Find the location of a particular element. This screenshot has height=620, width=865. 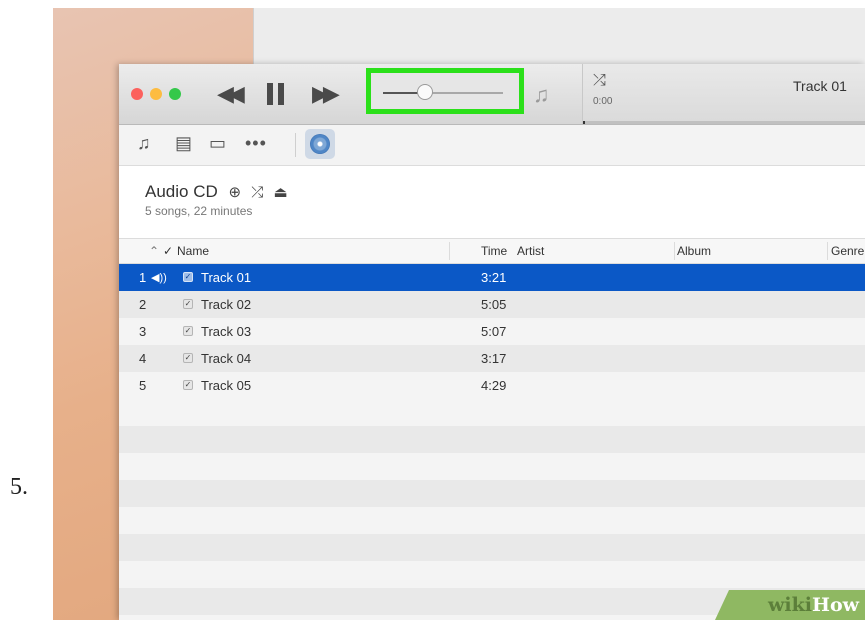

track-index: 4 is located at coordinates (143, 358).